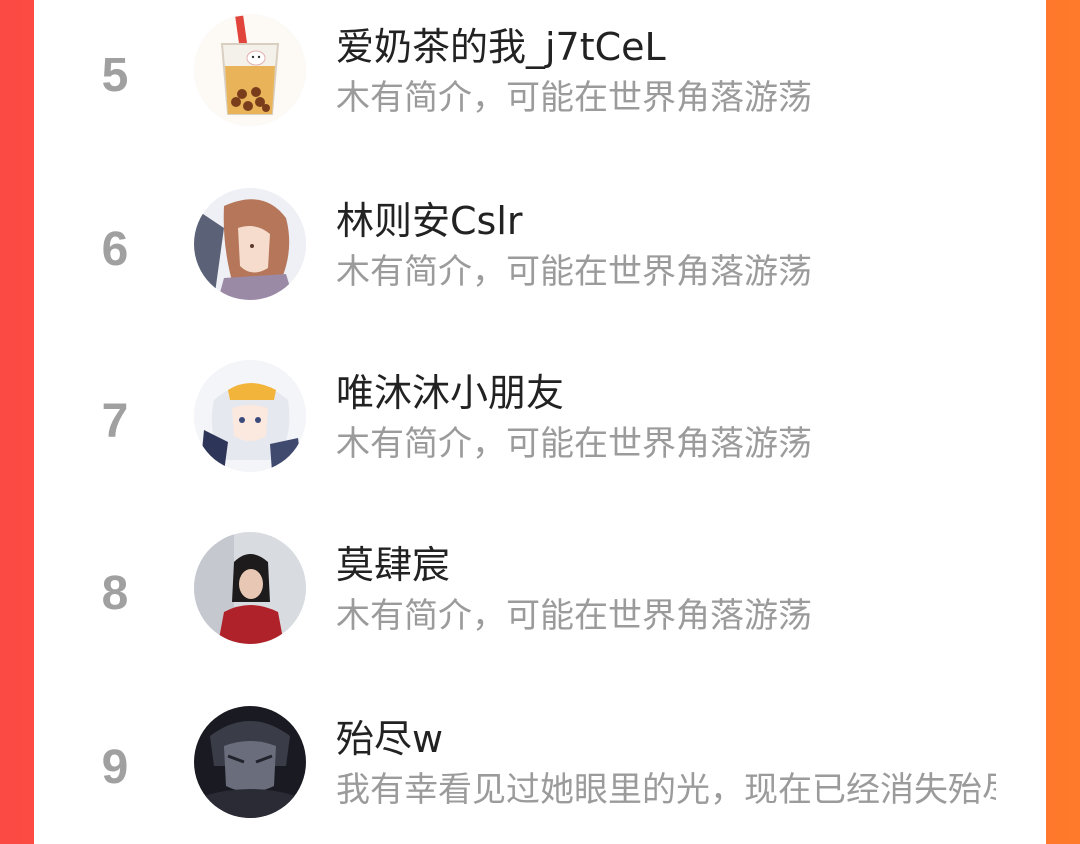 Image resolution: width=1080 pixels, height=844 pixels. What do you see at coordinates (666, 790) in the screenshot?
I see `user-bio: 我有幸看见过她眼里的光，现在已经消失殆尽` at bounding box center [666, 790].